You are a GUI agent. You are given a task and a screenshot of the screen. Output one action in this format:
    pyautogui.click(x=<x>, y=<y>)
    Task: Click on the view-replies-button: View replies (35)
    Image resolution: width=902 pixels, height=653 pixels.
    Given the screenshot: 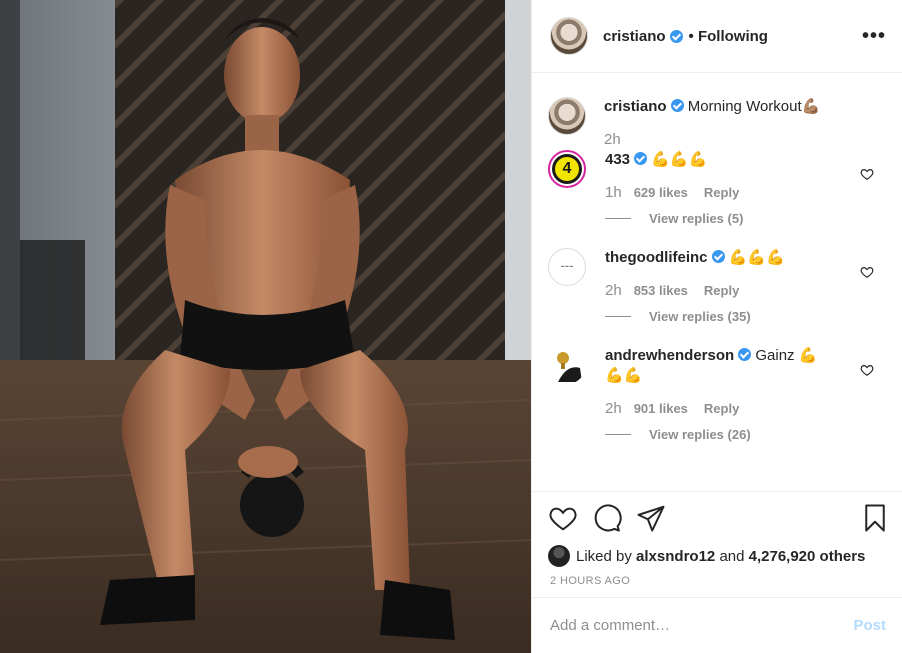 What is the action you would take?
    pyautogui.click(x=745, y=316)
    